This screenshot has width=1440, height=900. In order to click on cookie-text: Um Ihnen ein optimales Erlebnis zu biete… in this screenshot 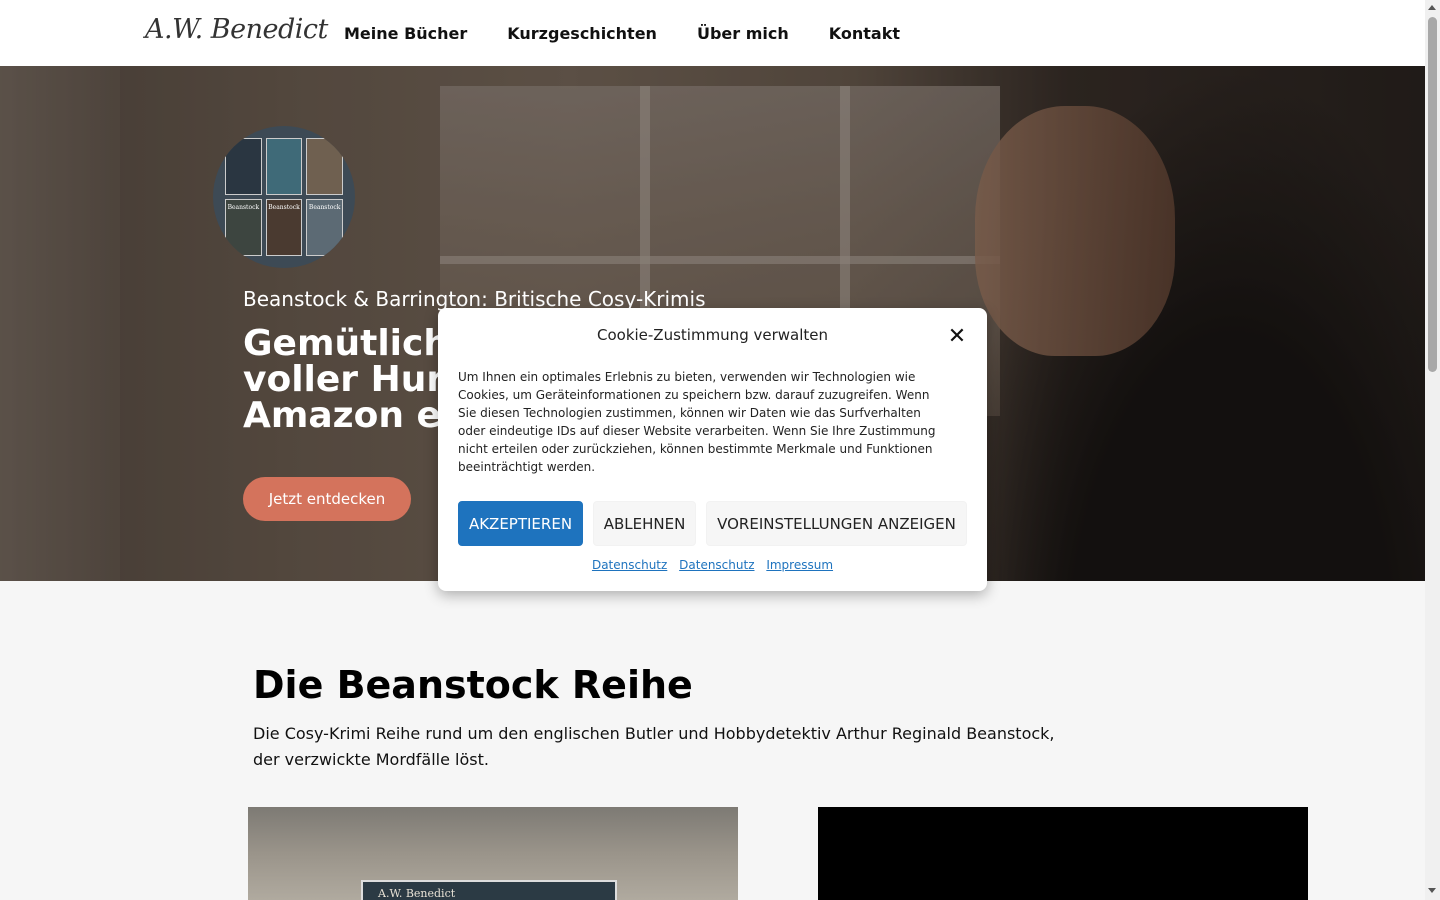, I will do `click(697, 422)`.